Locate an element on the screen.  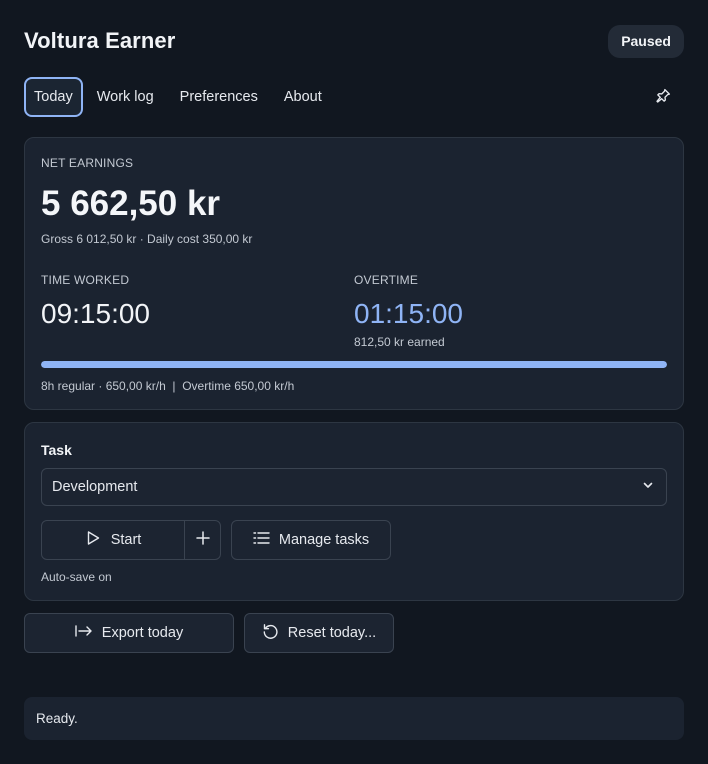
list-icon is located at coordinates (261, 540).